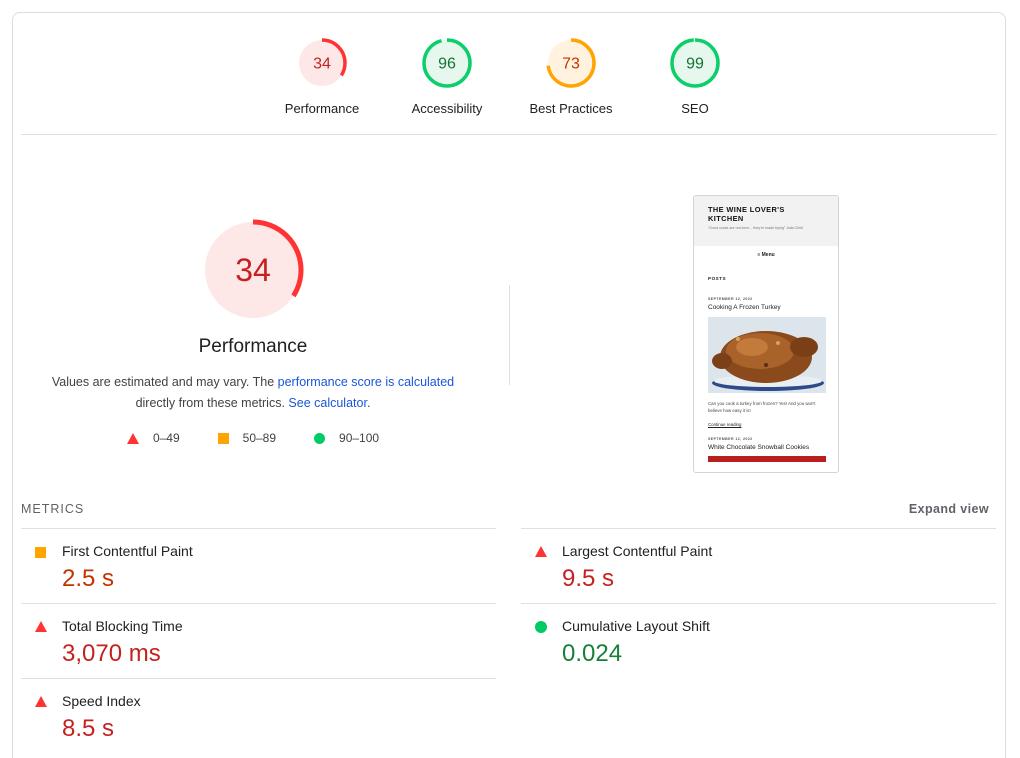  I want to click on site-title-line2: KITCHEN, so click(726, 218).